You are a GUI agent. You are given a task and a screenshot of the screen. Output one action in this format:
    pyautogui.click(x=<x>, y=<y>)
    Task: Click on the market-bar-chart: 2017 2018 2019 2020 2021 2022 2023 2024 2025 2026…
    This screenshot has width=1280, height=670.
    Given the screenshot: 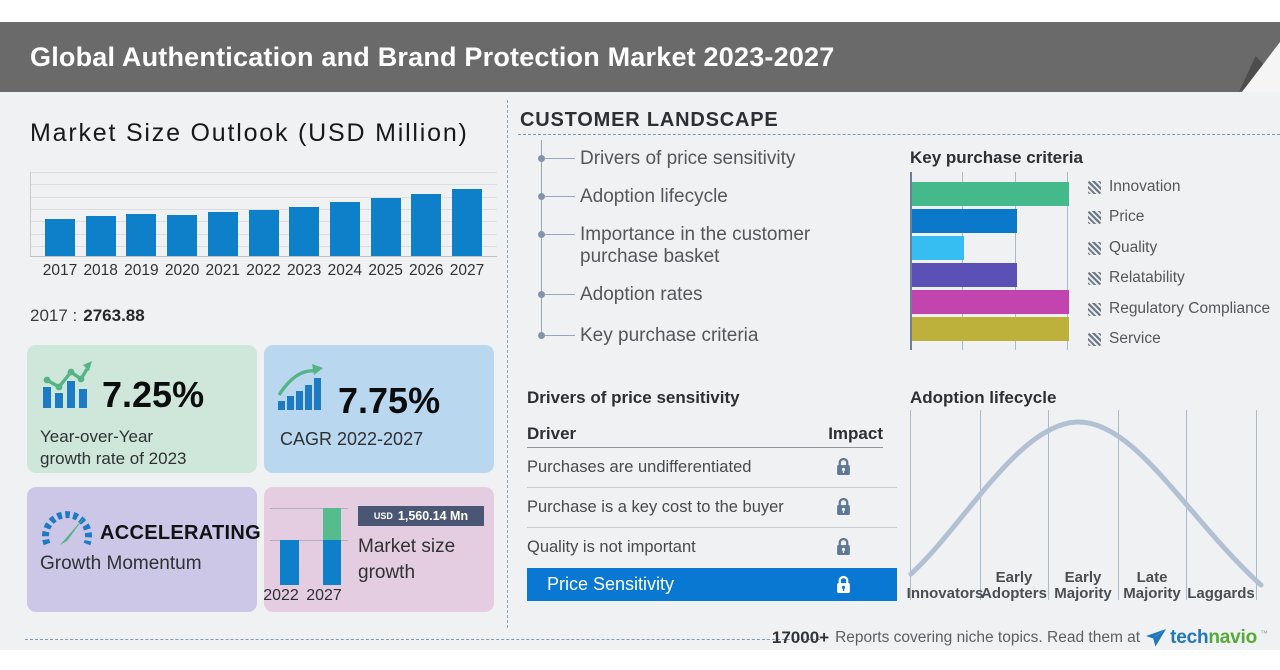 What is the action you would take?
    pyautogui.click(x=263, y=225)
    